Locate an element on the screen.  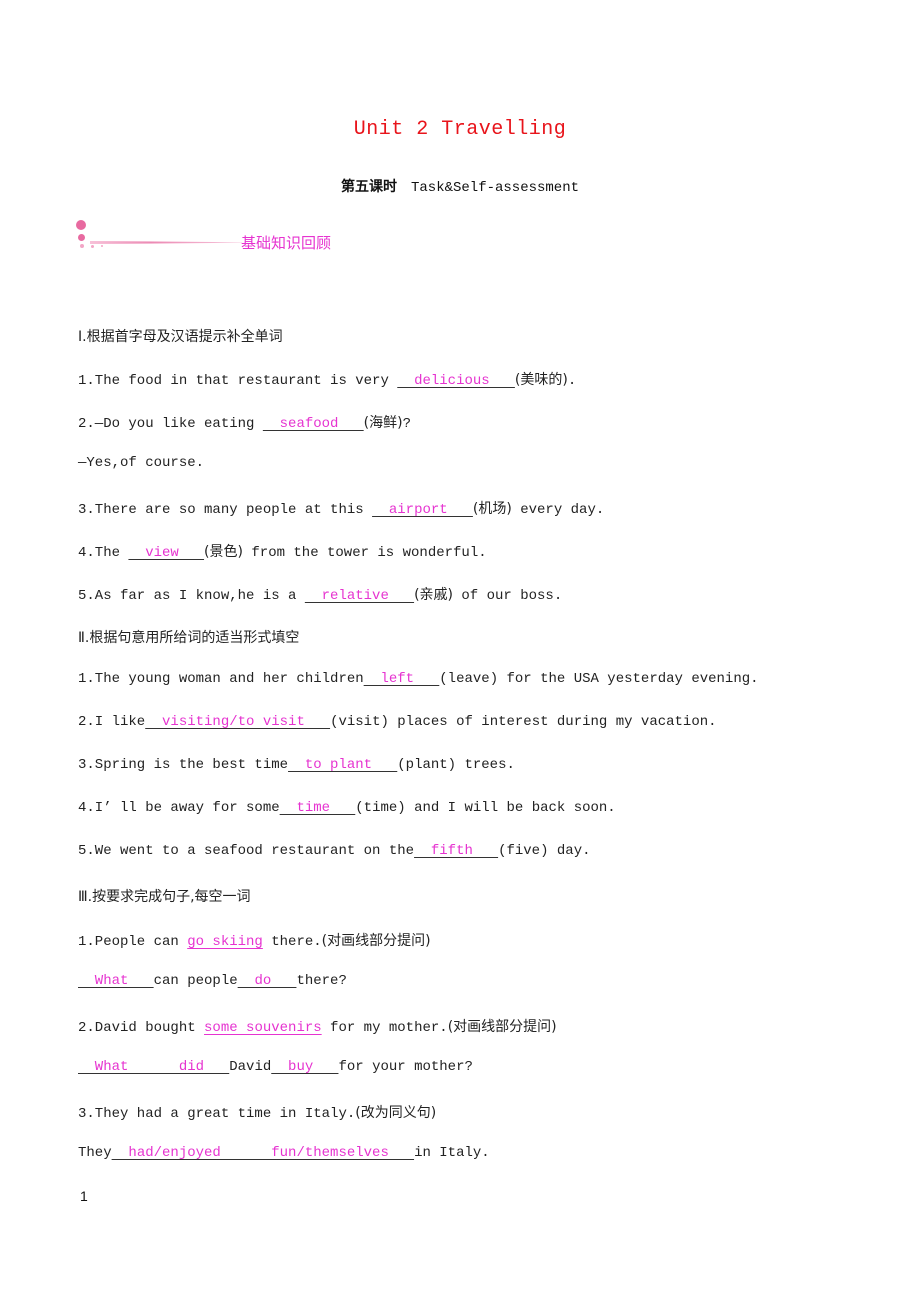
s1-question-2: 2.—Do you like eating seafood (海鲜)? is located at coordinates (244, 422).